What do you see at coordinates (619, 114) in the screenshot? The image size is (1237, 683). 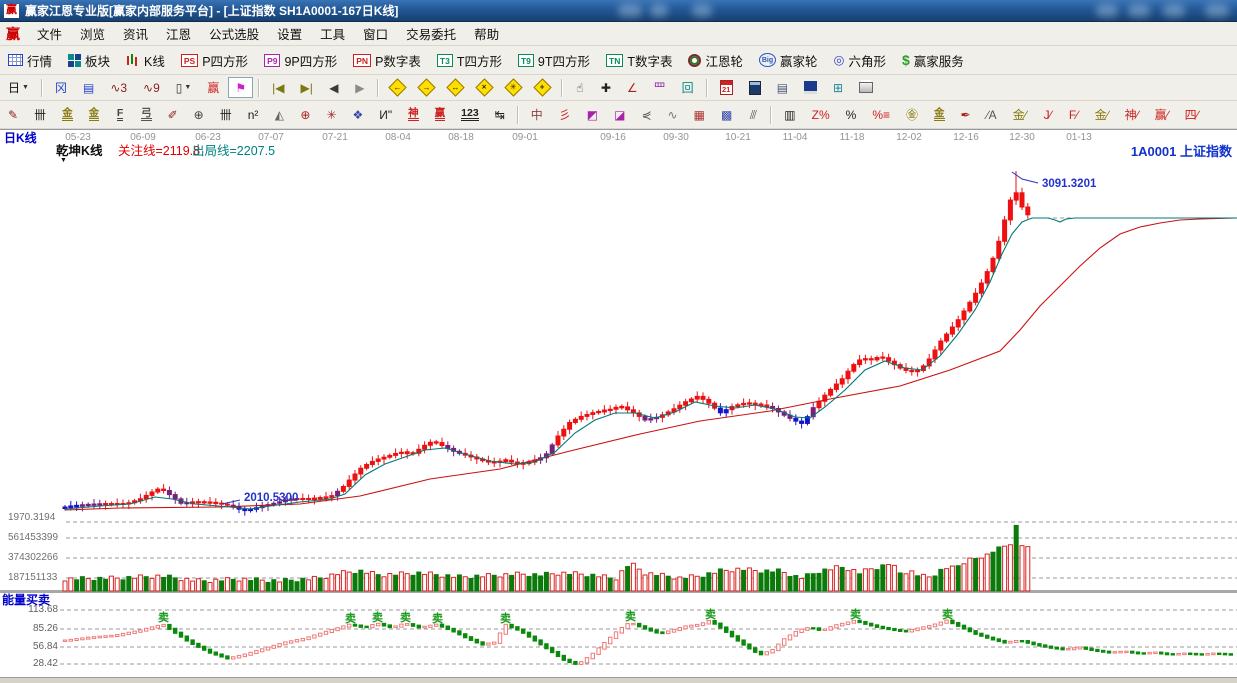 I see `color-fan-b-tool-button: ◪` at bounding box center [619, 114].